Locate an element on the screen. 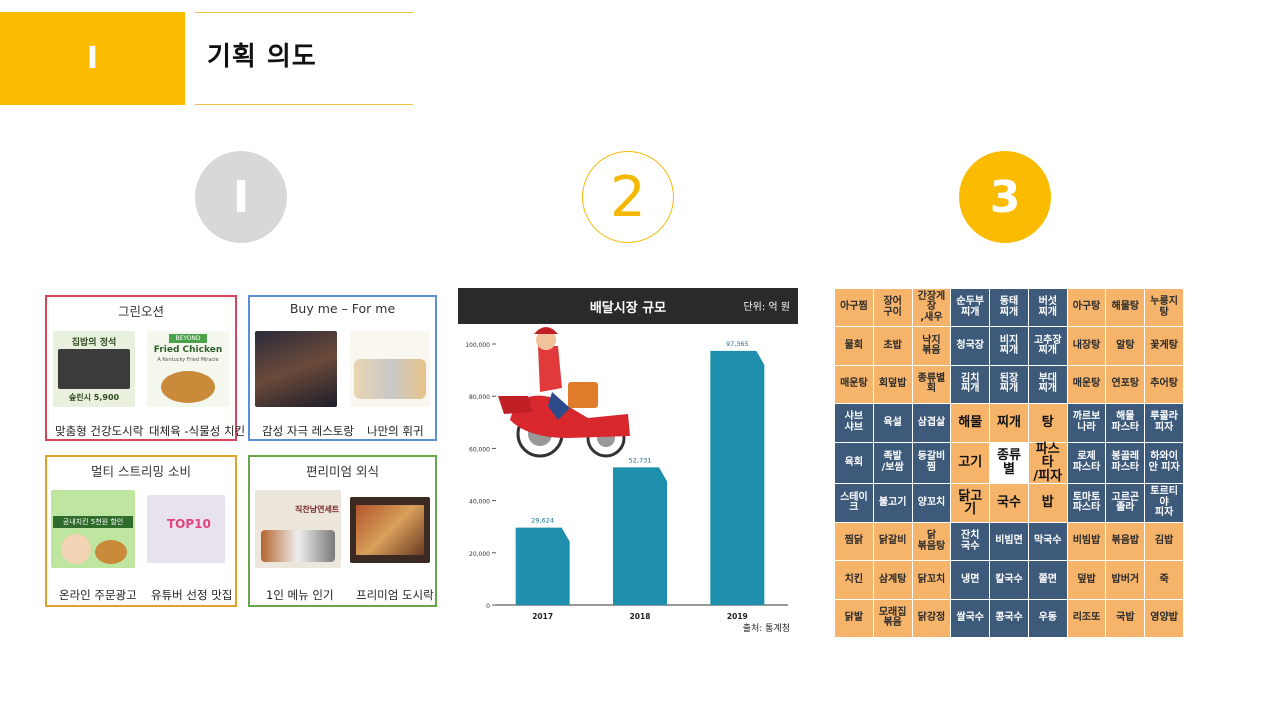 Image resolution: width=1280 pixels, height=720 pixels. page-title: 기획 의도 is located at coordinates (262, 57).